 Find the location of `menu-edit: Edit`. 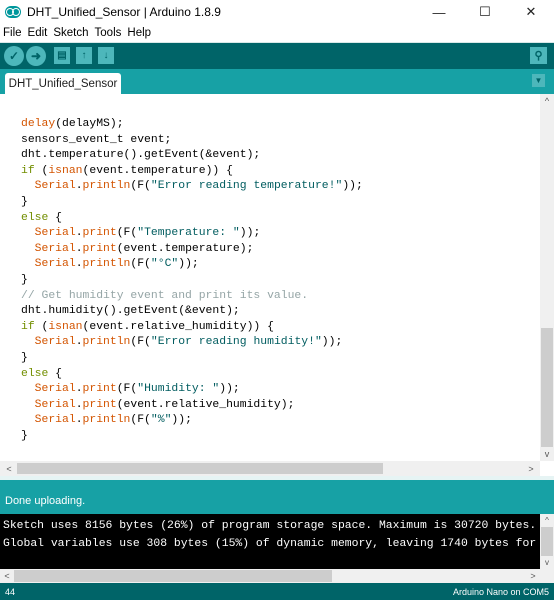

menu-edit: Edit is located at coordinates (38, 33).